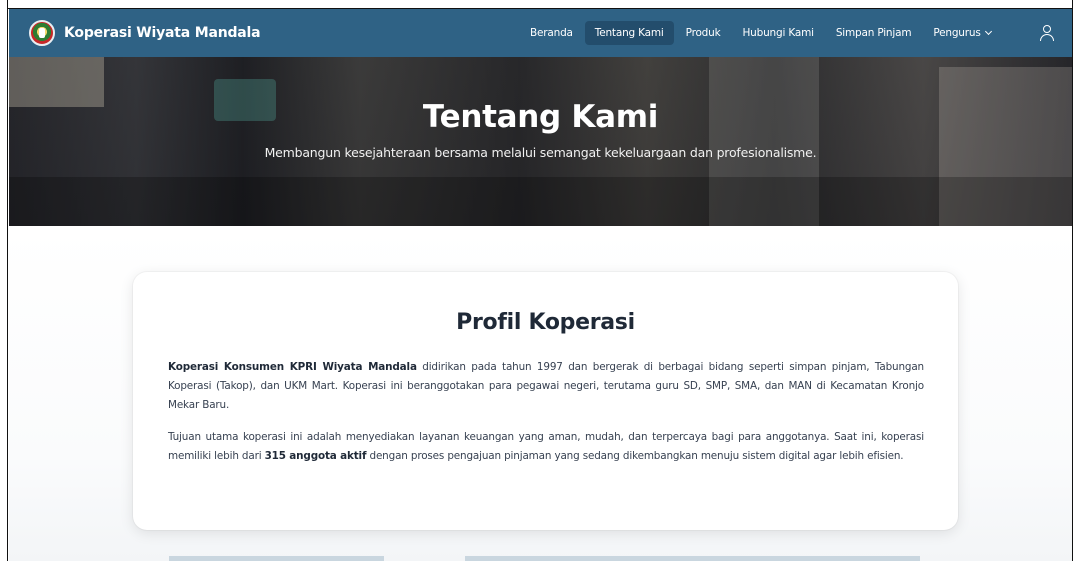 The width and height of the screenshot is (1078, 561). What do you see at coordinates (292, 367) in the screenshot?
I see `cooperative-full-name: Koperasi Konsumen KPRI Wiyata Mandala` at bounding box center [292, 367].